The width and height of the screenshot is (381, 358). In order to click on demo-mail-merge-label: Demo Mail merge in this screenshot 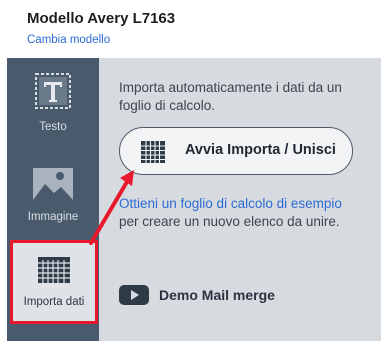, I will do `click(217, 295)`.